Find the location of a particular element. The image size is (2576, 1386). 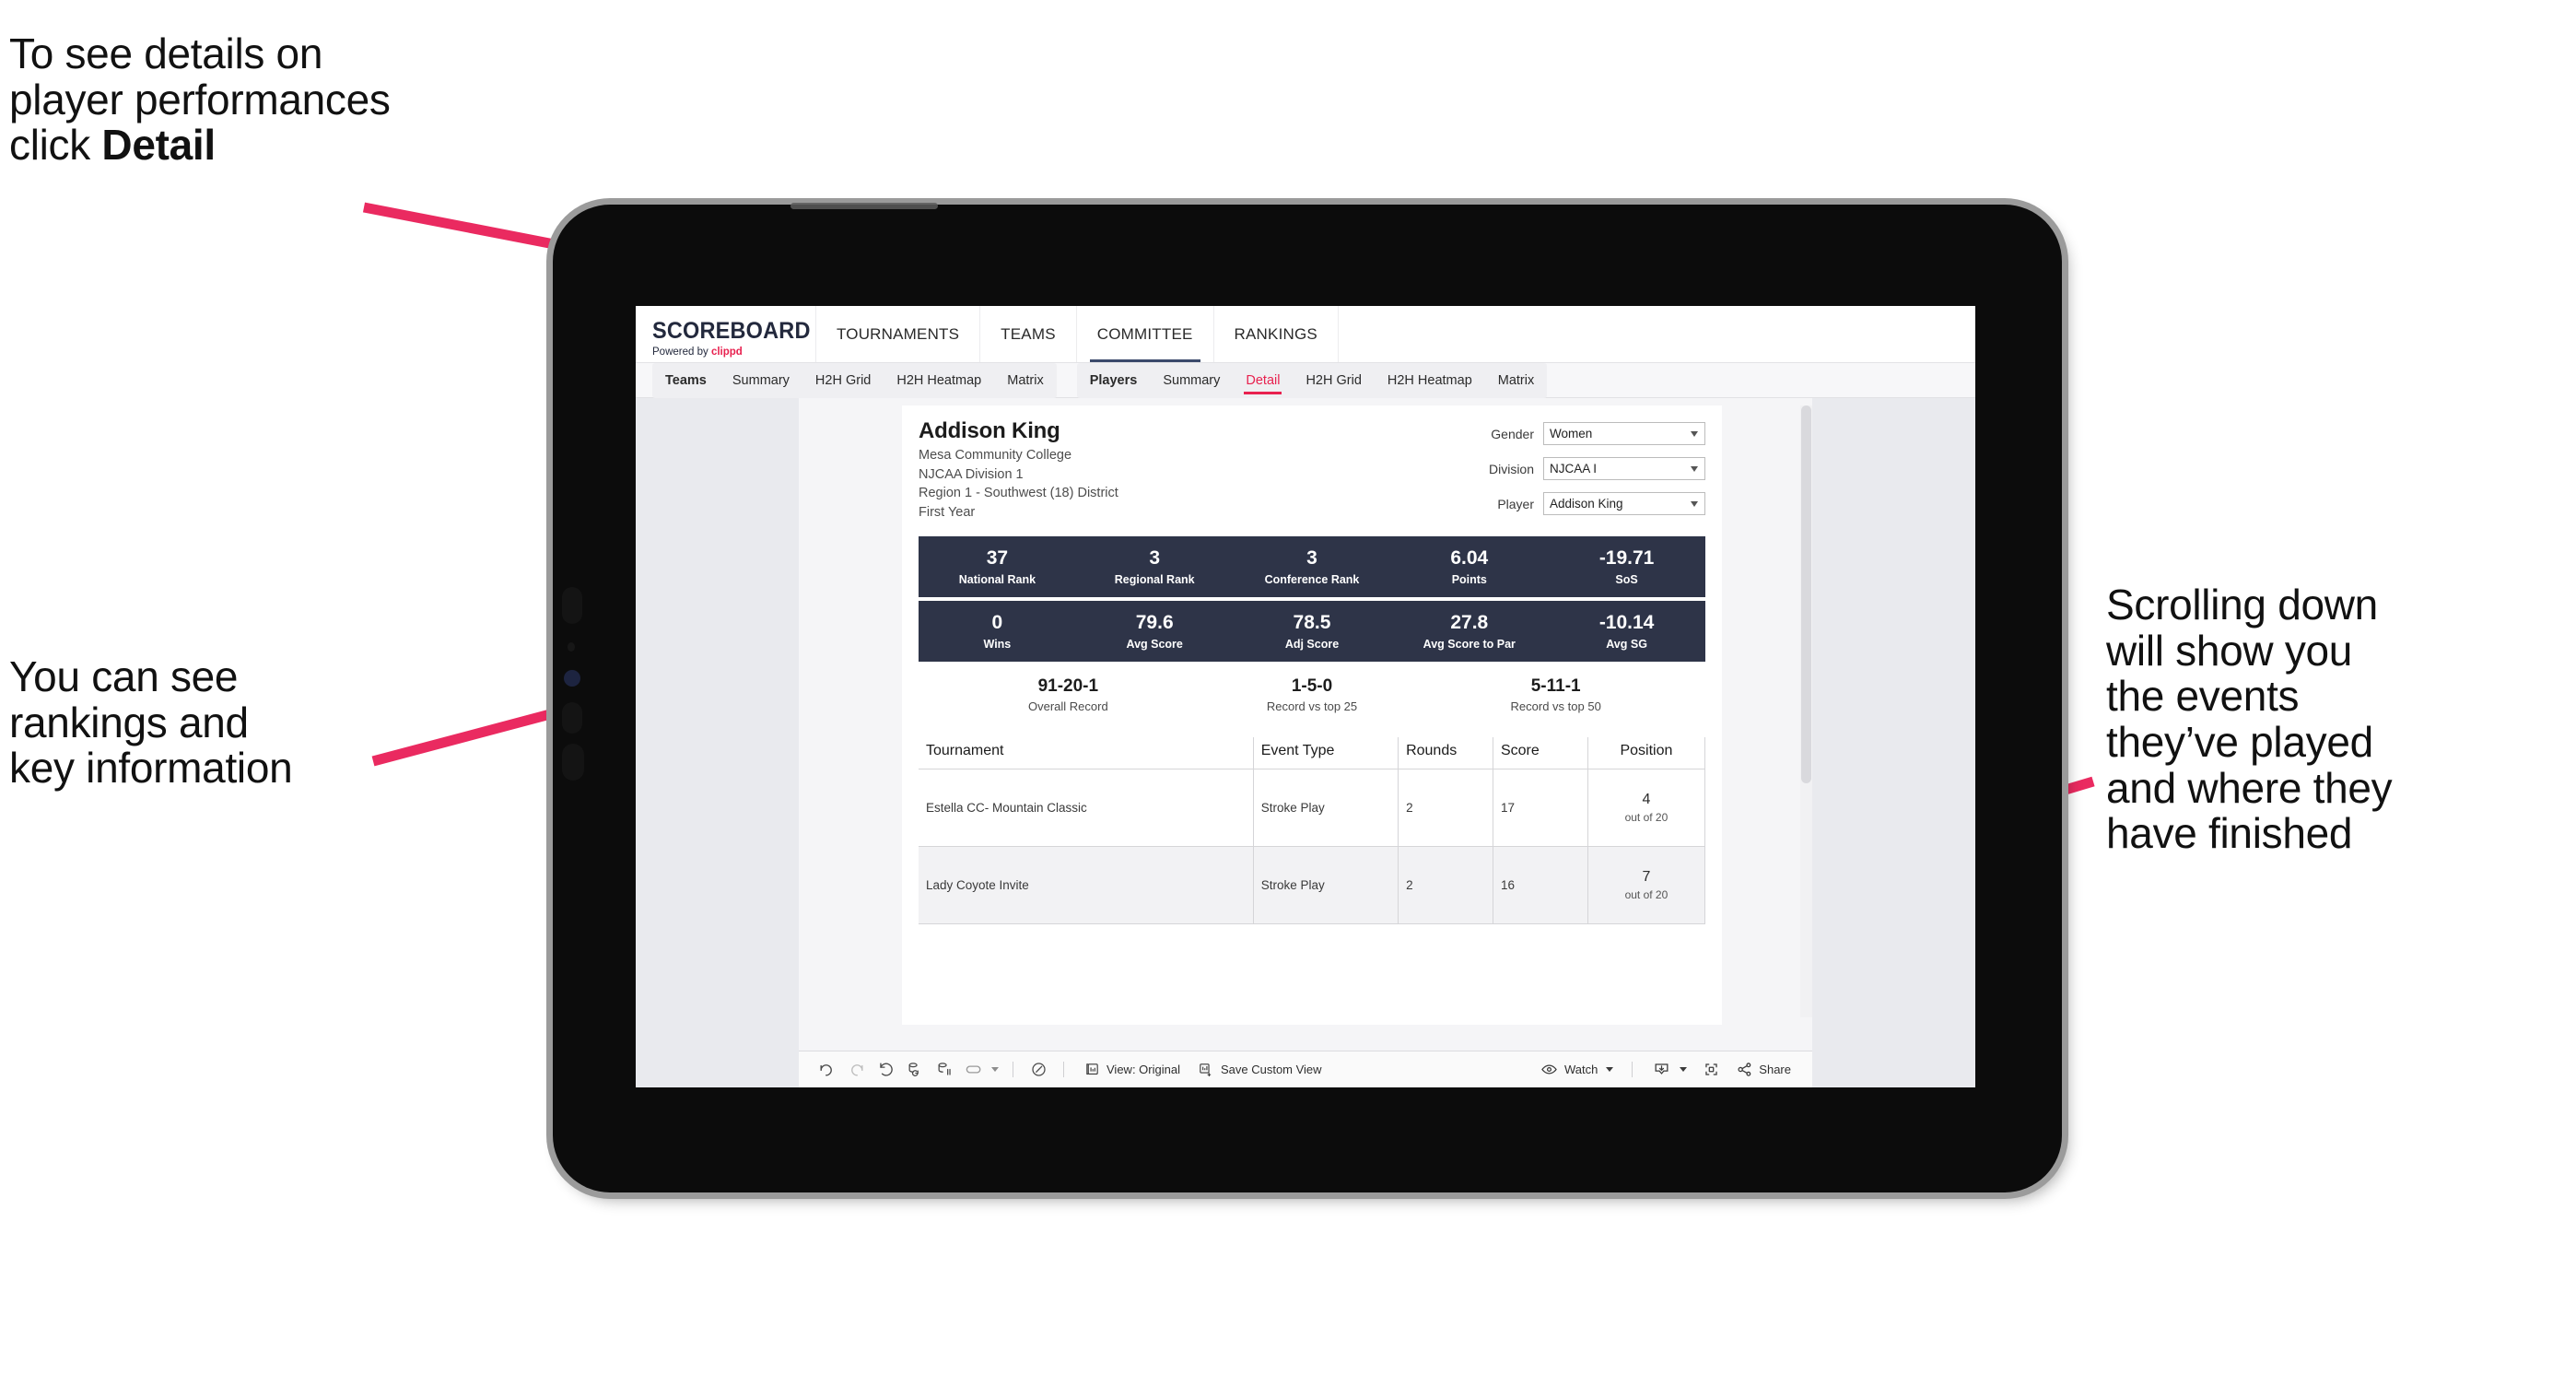

stat-adj-score: 78.5 Adj Score is located at coordinates (1312, 631).